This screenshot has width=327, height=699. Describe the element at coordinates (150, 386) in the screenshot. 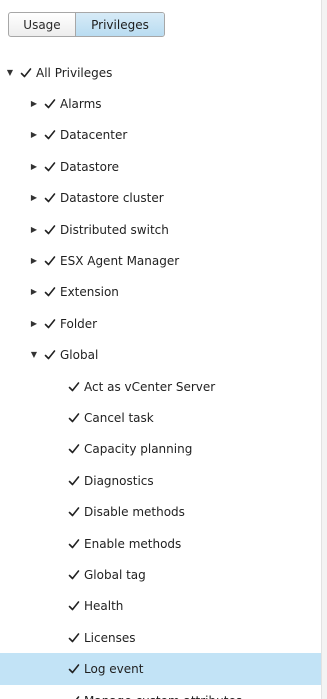

I see `tree-item-label: Act as vCenter Server` at that location.